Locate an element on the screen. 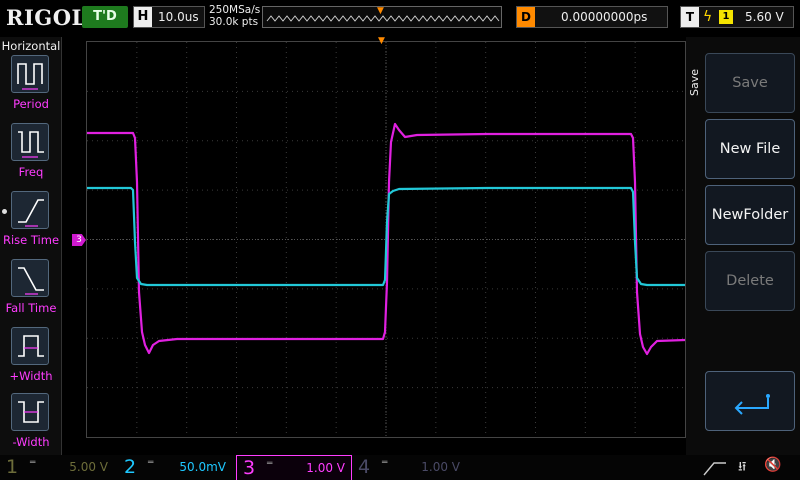 This screenshot has height=480, width=800. memory-trigger-position-icon: ▼ is located at coordinates (380, 11).